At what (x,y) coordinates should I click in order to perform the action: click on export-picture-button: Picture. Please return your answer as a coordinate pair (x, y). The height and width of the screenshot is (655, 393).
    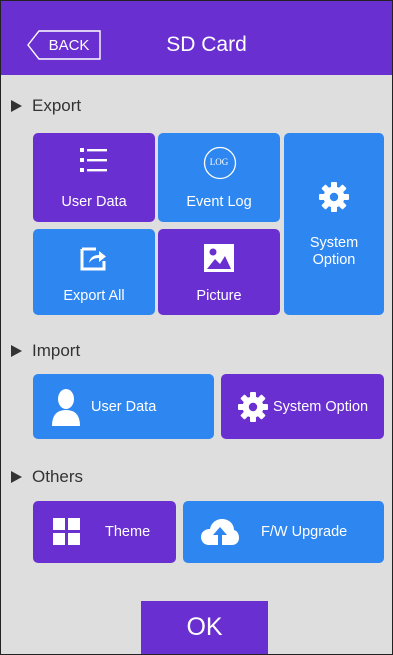
    Looking at the image, I should click on (219, 272).